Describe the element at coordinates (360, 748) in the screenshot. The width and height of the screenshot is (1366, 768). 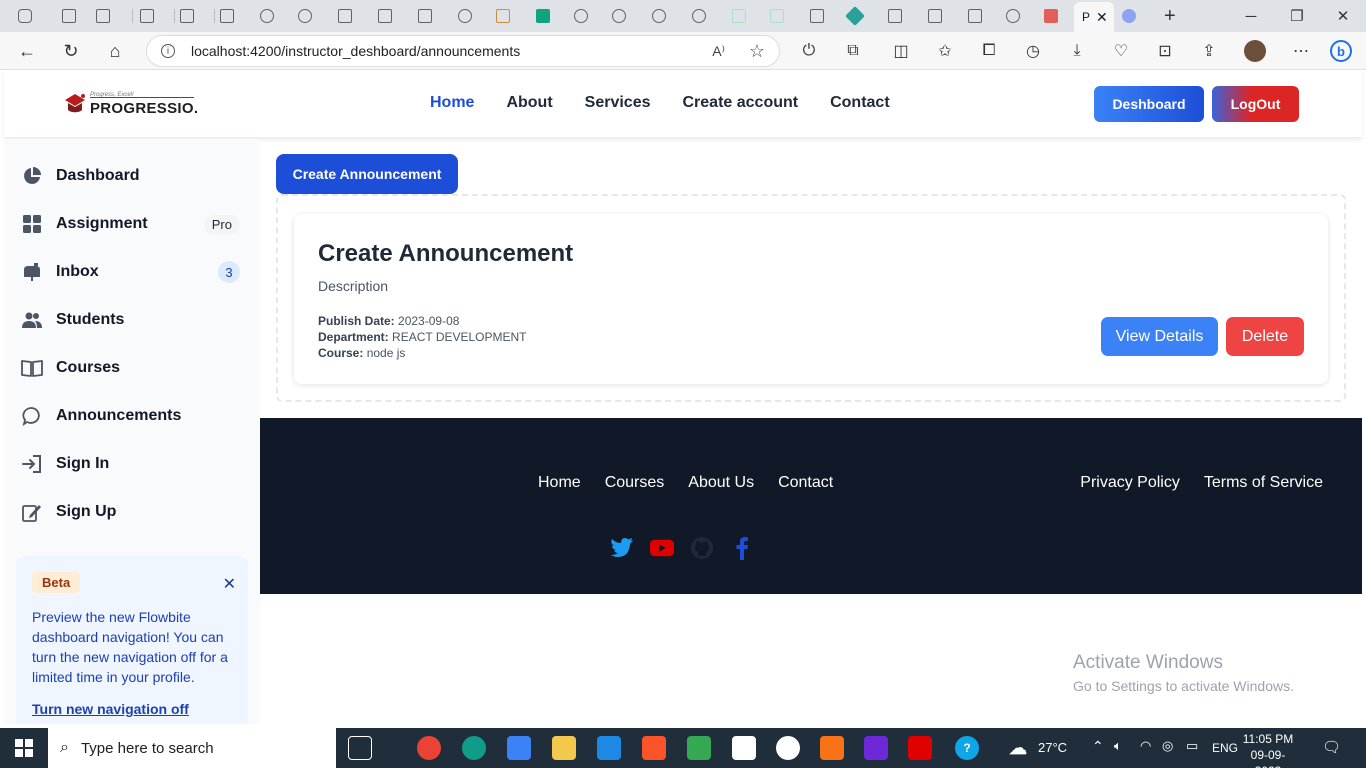
I see `task-view-icon` at that location.